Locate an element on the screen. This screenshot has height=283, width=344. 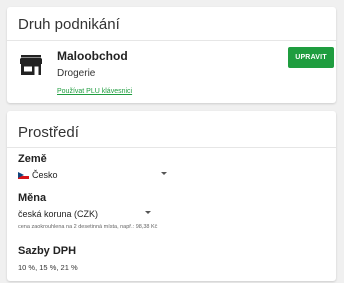
edit-business-type-button: UPRAVIT is located at coordinates (311, 57).